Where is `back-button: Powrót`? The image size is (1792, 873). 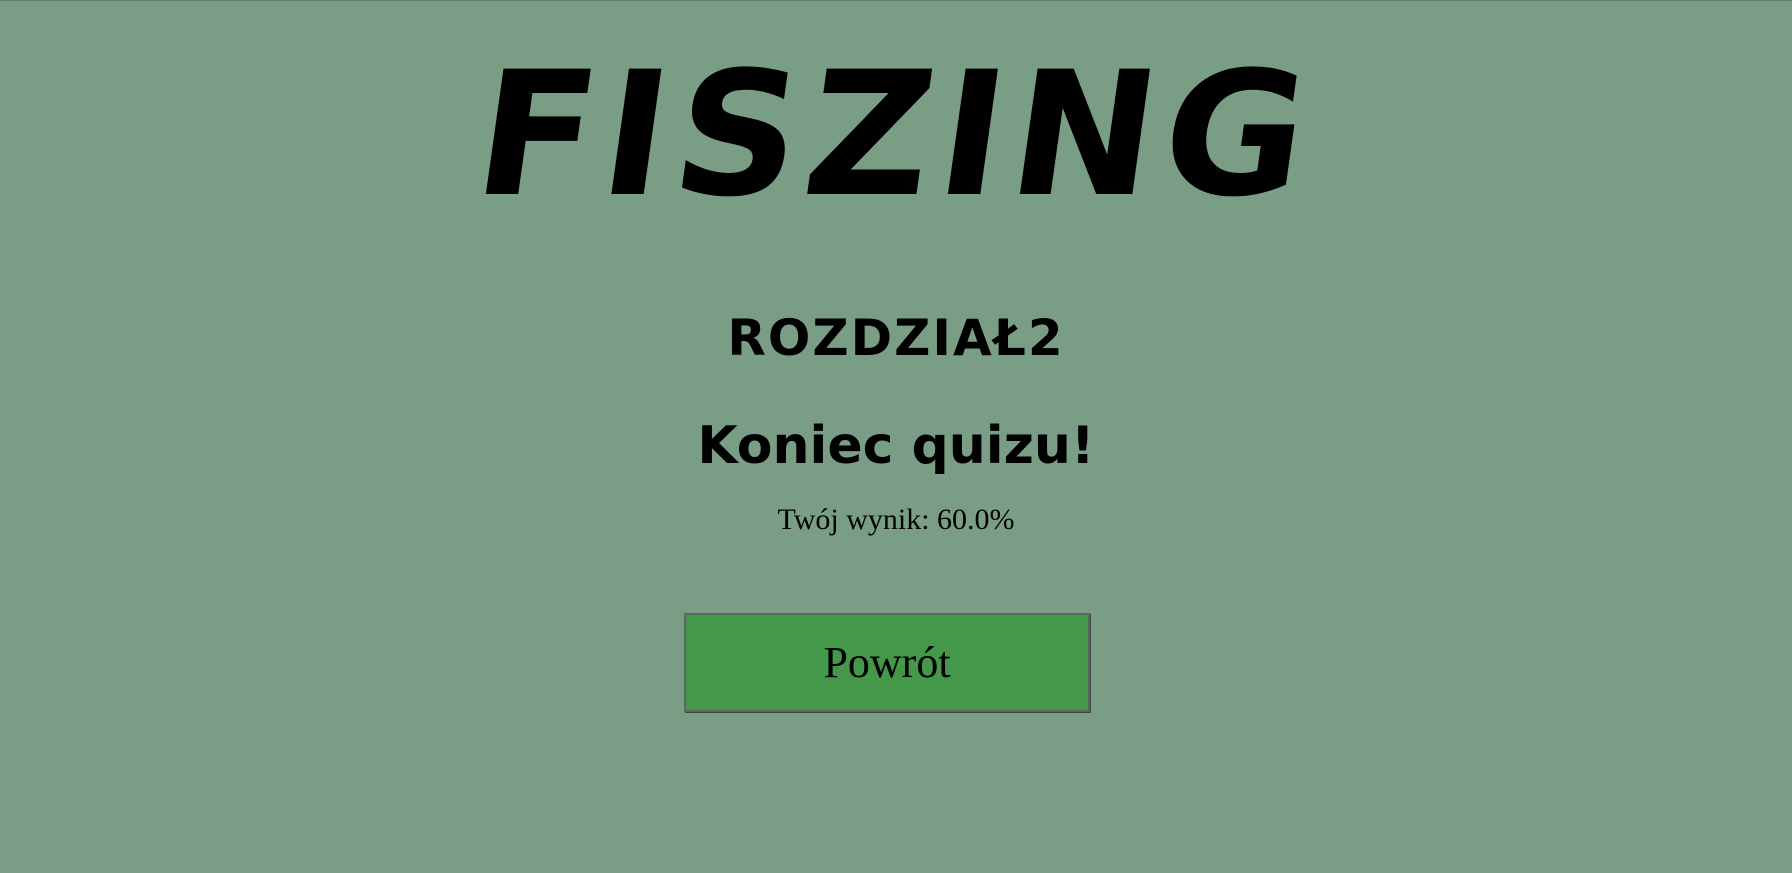
back-button: Powrót is located at coordinates (887, 662).